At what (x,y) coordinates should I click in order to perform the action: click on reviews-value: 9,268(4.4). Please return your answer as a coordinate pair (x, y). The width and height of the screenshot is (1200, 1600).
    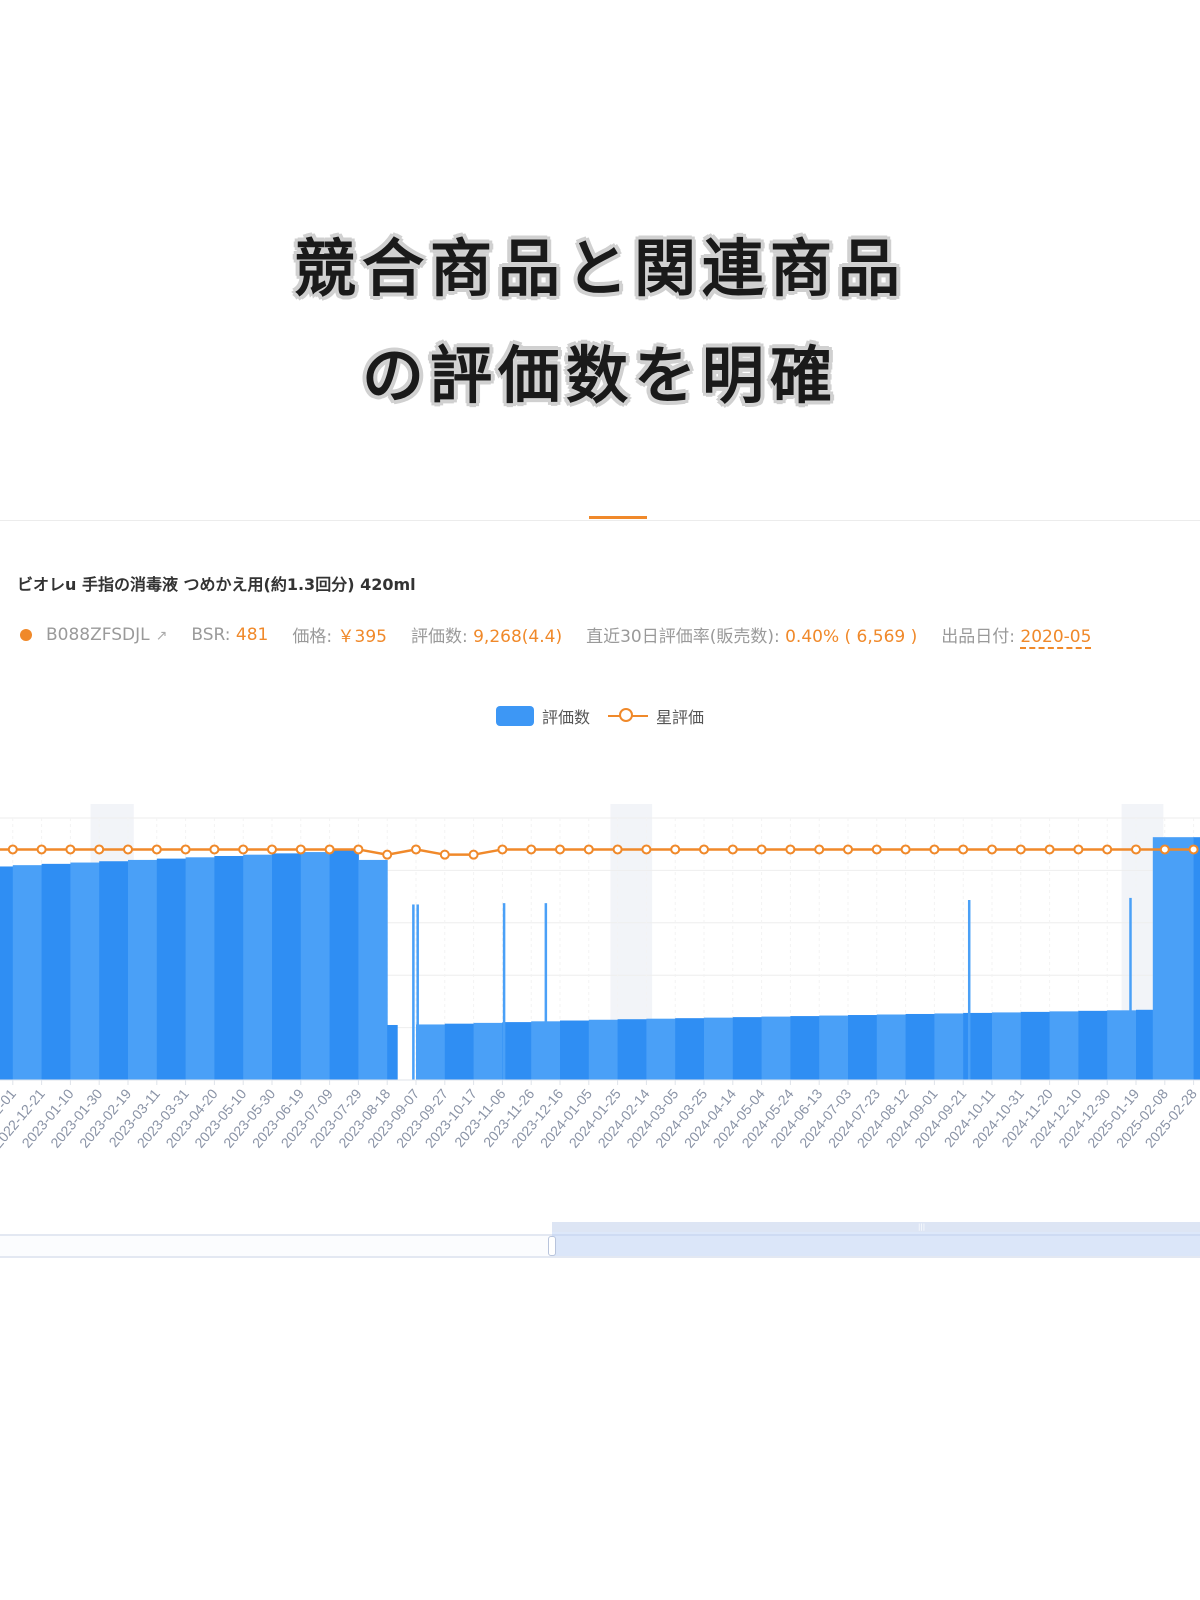
    Looking at the image, I should click on (518, 637).